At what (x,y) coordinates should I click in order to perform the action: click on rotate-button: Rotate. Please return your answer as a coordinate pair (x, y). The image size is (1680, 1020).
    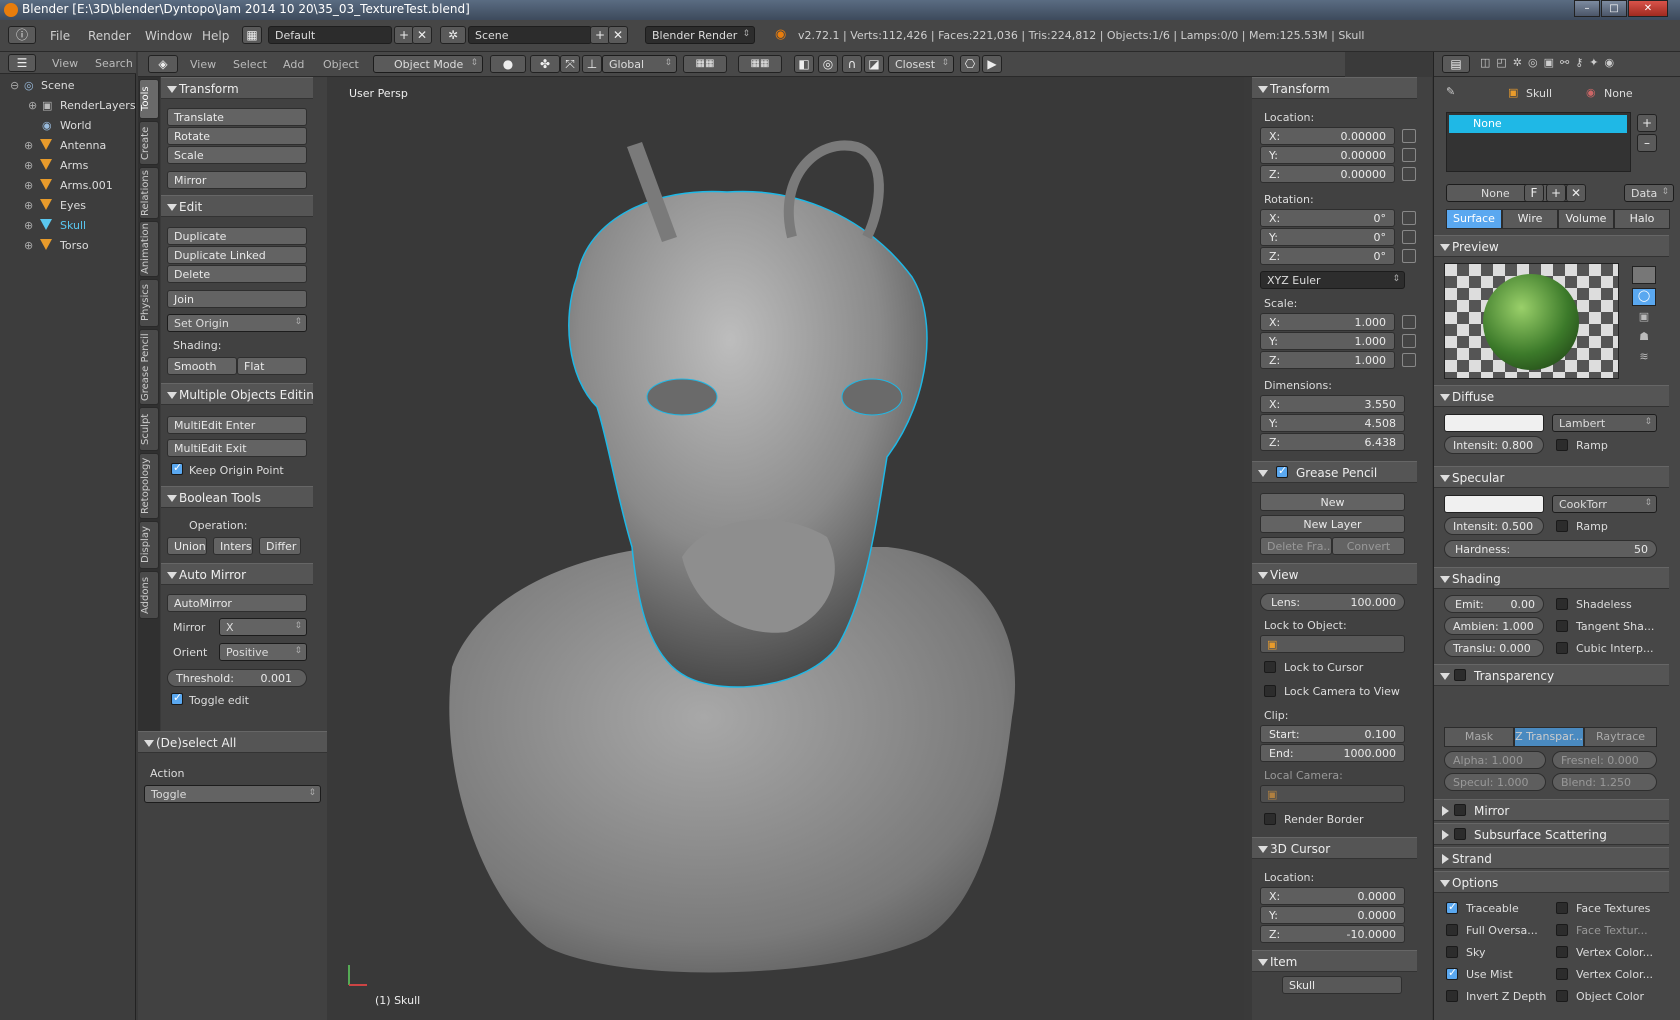
    Looking at the image, I should click on (237, 136).